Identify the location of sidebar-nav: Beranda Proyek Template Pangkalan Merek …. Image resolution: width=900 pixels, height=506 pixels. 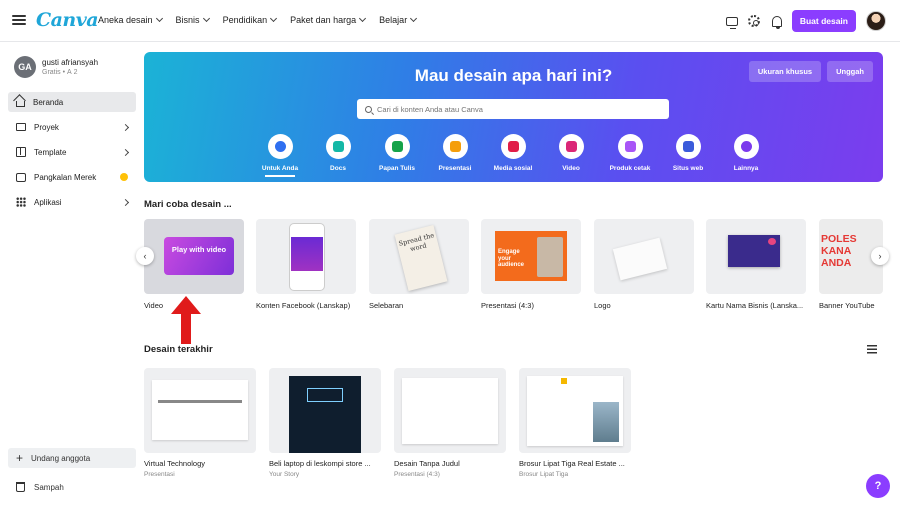
(72, 154).